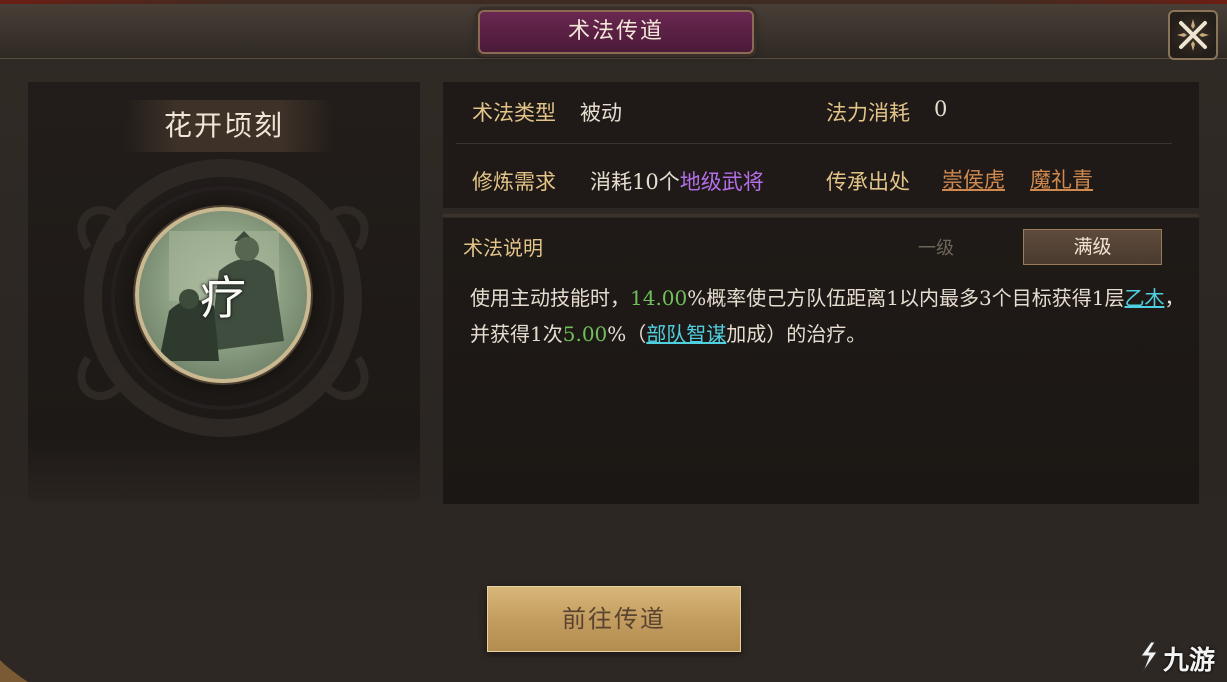  What do you see at coordinates (936, 247) in the screenshot?
I see `level-one-tab: 一级` at bounding box center [936, 247].